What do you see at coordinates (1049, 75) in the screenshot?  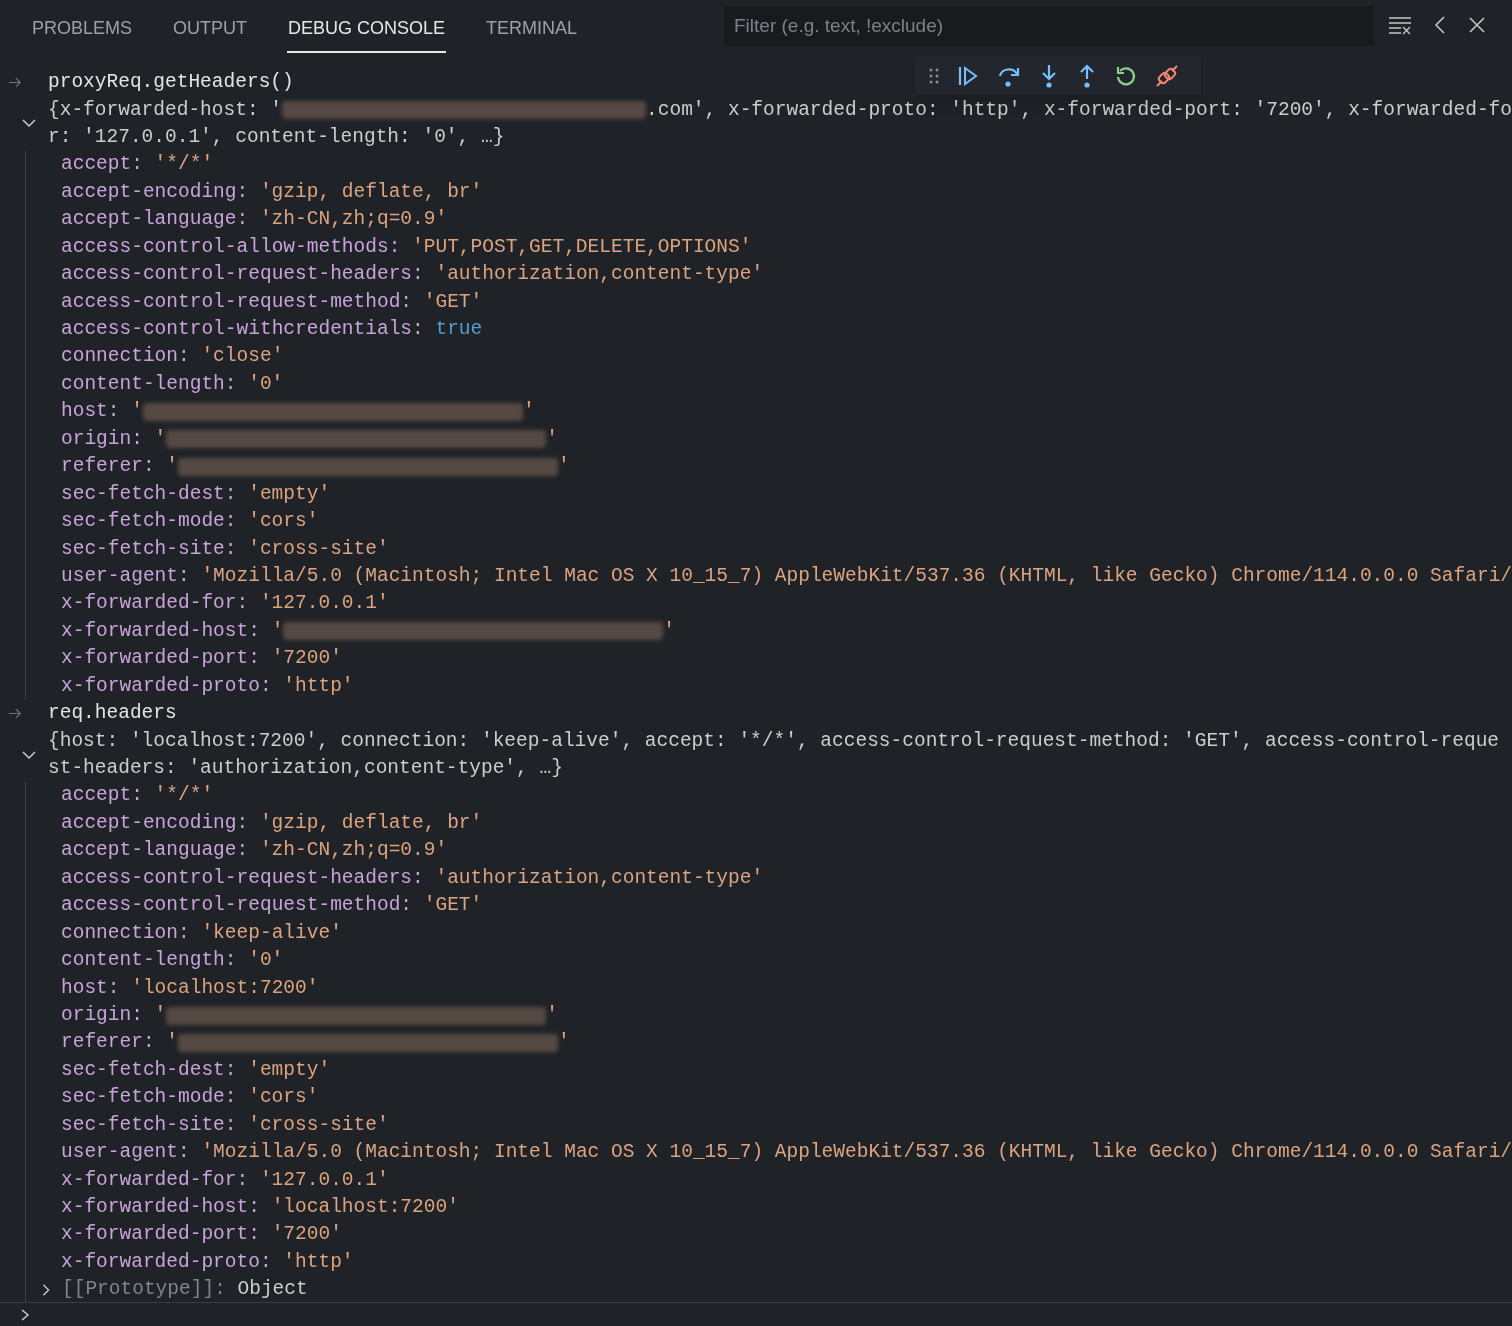 I see `step-into-icon` at bounding box center [1049, 75].